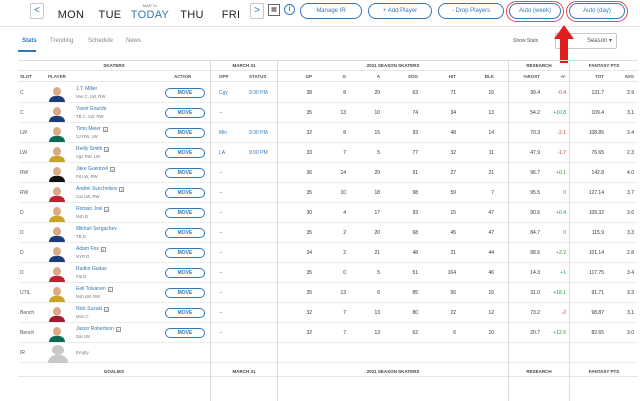 This screenshot has width=640, height=401. Describe the element at coordinates (223, 133) in the screenshot. I see `opponent: Min` at that location.